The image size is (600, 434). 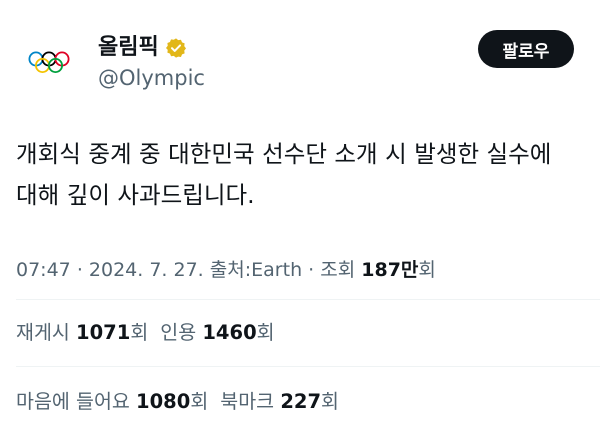 What do you see at coordinates (427, 270) in the screenshot?
I see `views-suffix: 회` at bounding box center [427, 270].